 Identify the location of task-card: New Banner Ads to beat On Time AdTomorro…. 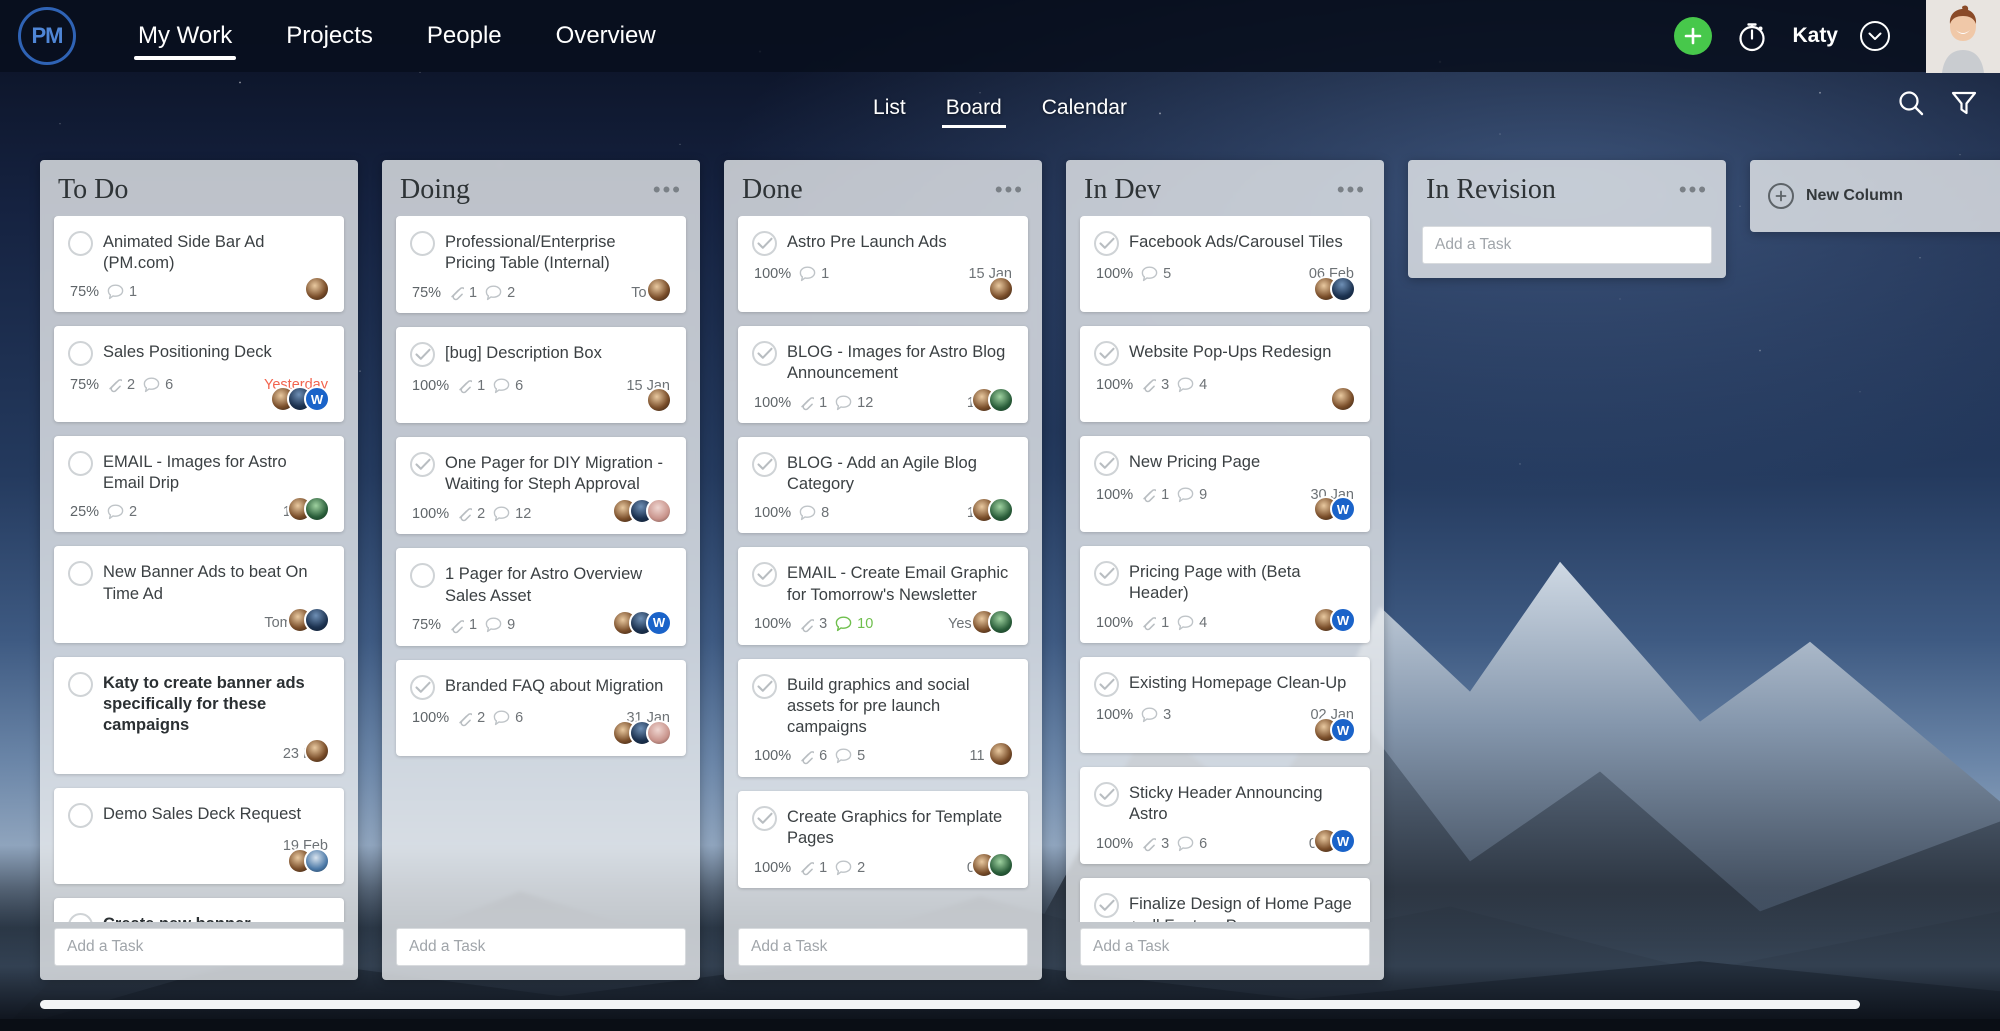
(199, 594).